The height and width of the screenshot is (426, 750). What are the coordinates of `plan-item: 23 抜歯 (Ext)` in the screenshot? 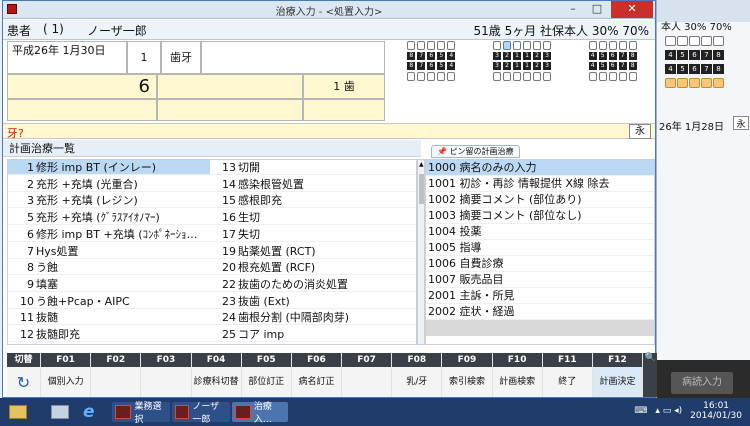 It's located at (313, 301).